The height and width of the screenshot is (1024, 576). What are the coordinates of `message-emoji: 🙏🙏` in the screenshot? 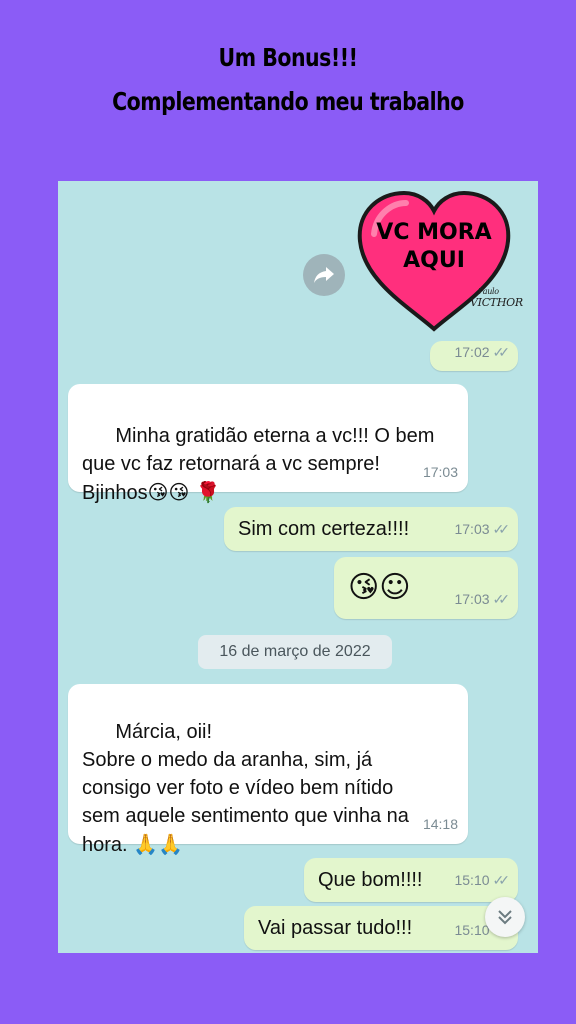 It's located at (158, 844).